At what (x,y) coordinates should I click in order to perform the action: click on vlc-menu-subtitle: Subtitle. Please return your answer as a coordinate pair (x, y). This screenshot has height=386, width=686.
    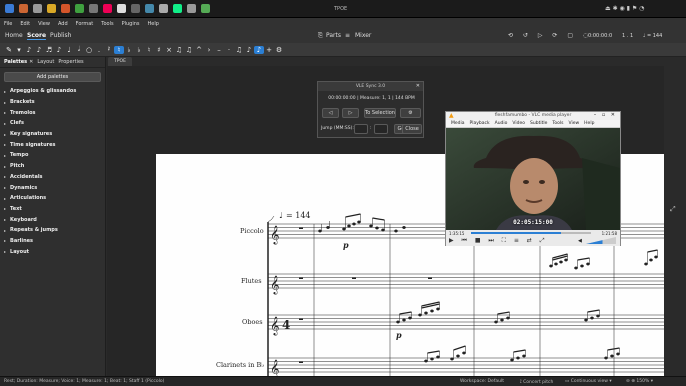
    Looking at the image, I should click on (538, 123).